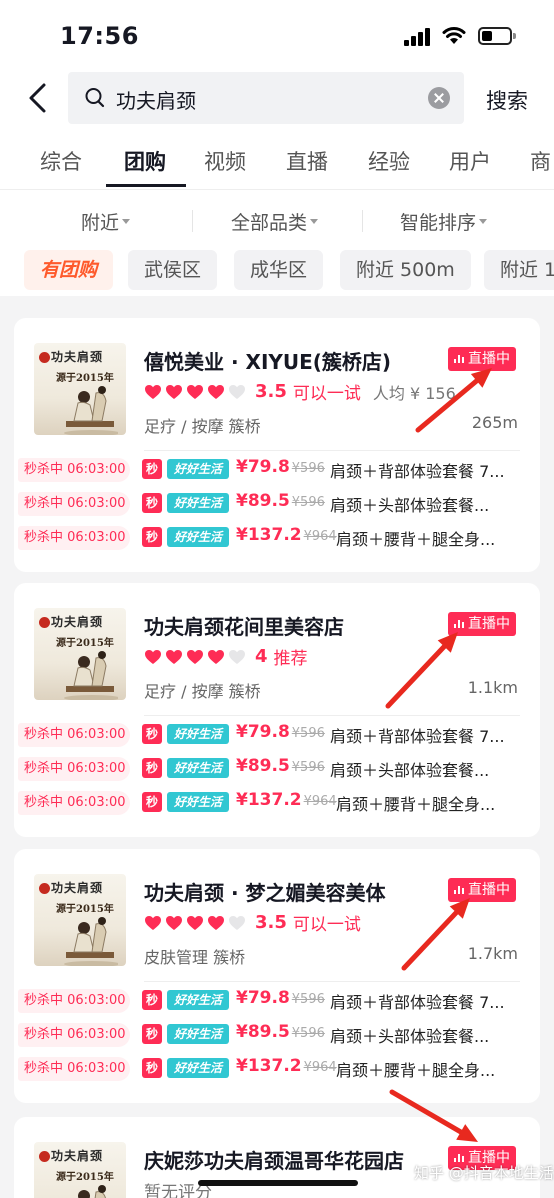  I want to click on chip-chenghua: 成华区, so click(279, 270).